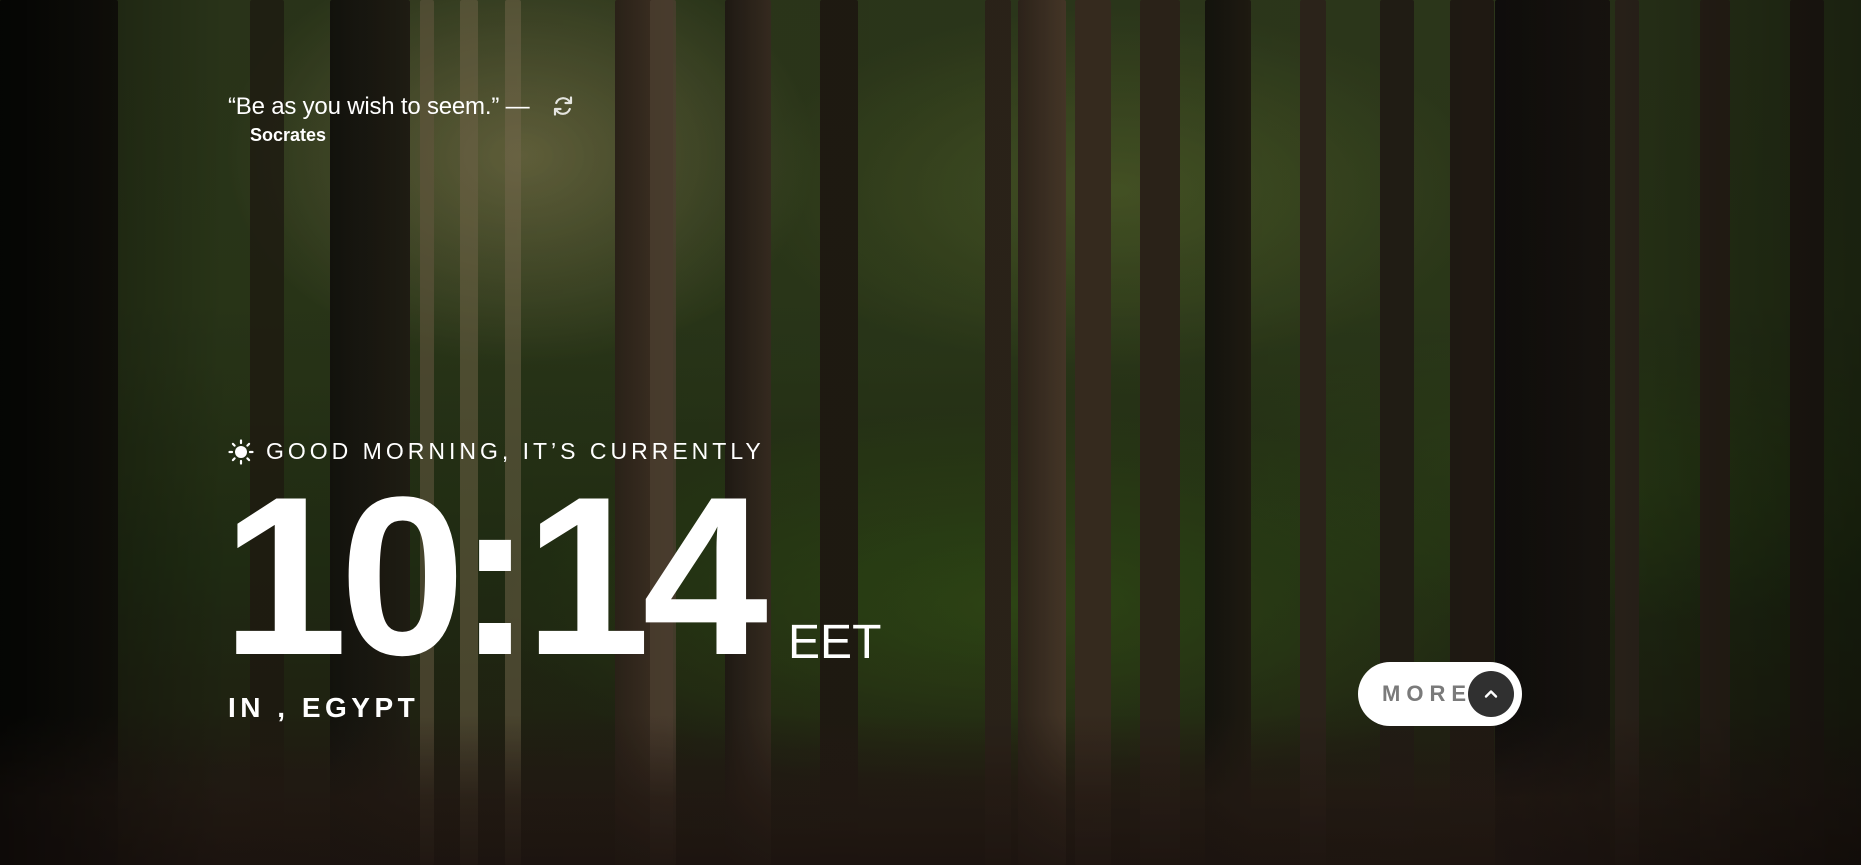 This screenshot has height=865, width=1861. I want to click on refresh-icon, so click(563, 106).